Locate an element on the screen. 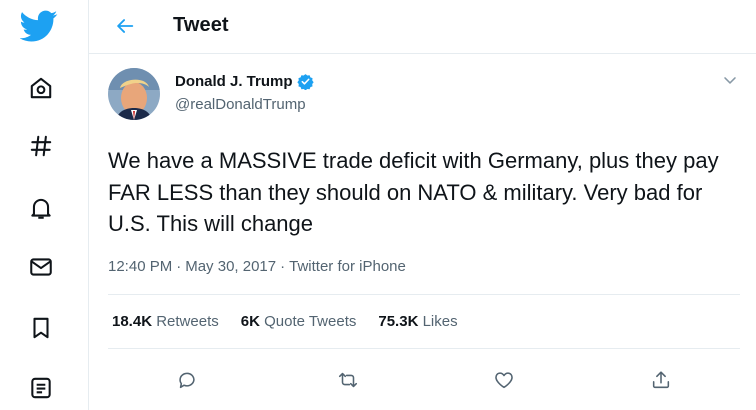 This screenshot has height=410, width=756. bookmarks-icon is located at coordinates (41, 328).